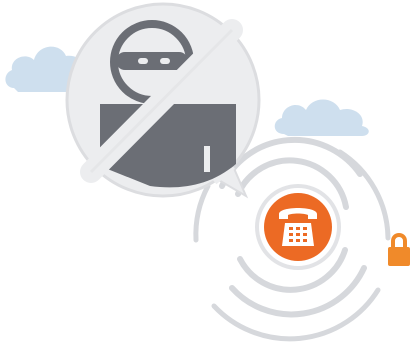  What do you see at coordinates (298, 227) in the screenshot?
I see `telephone-badge` at bounding box center [298, 227].